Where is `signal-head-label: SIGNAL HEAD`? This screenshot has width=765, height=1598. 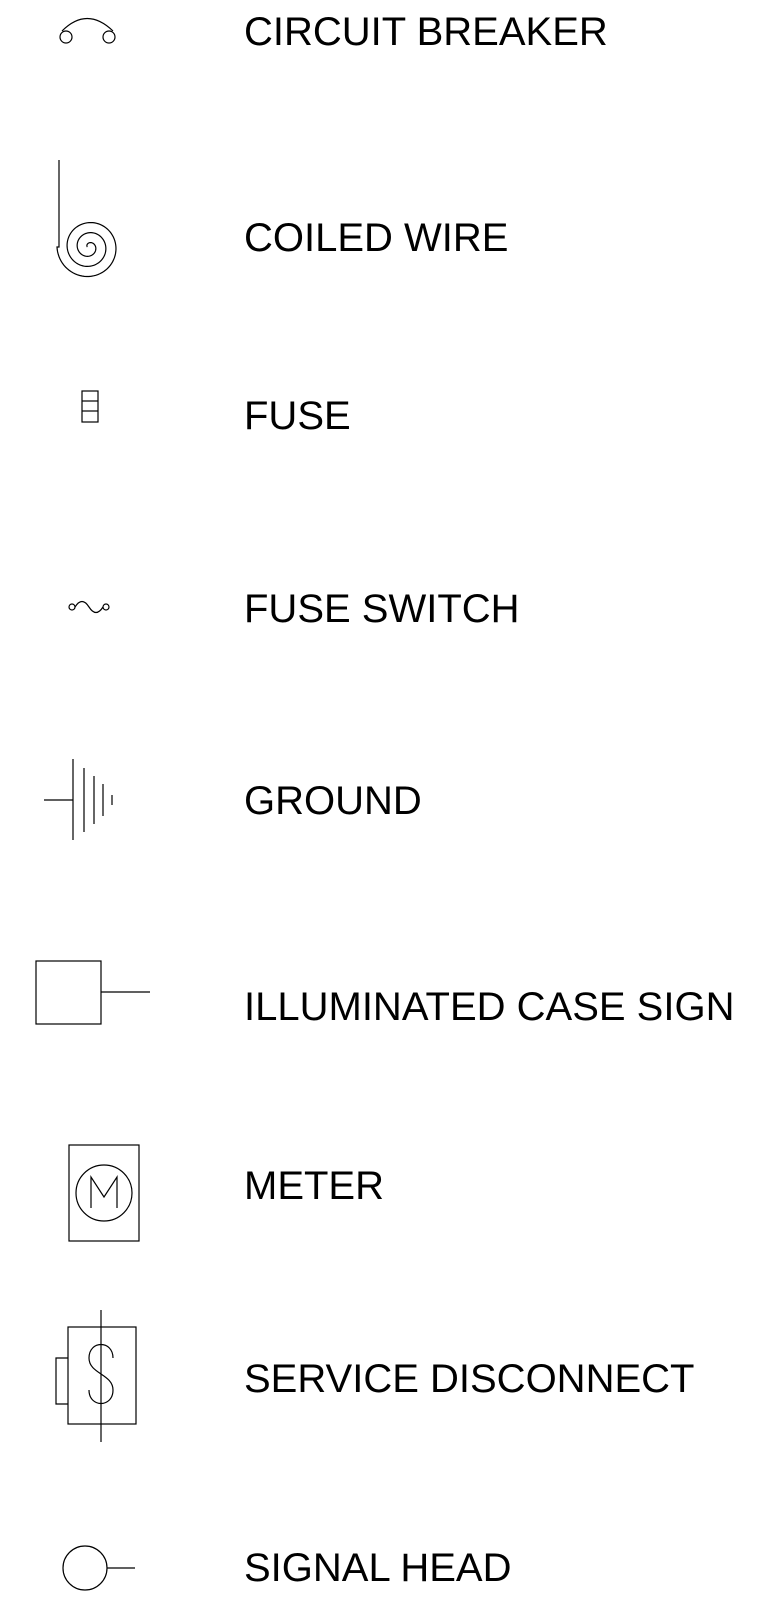
signal-head-label: SIGNAL HEAD is located at coordinates (378, 1568).